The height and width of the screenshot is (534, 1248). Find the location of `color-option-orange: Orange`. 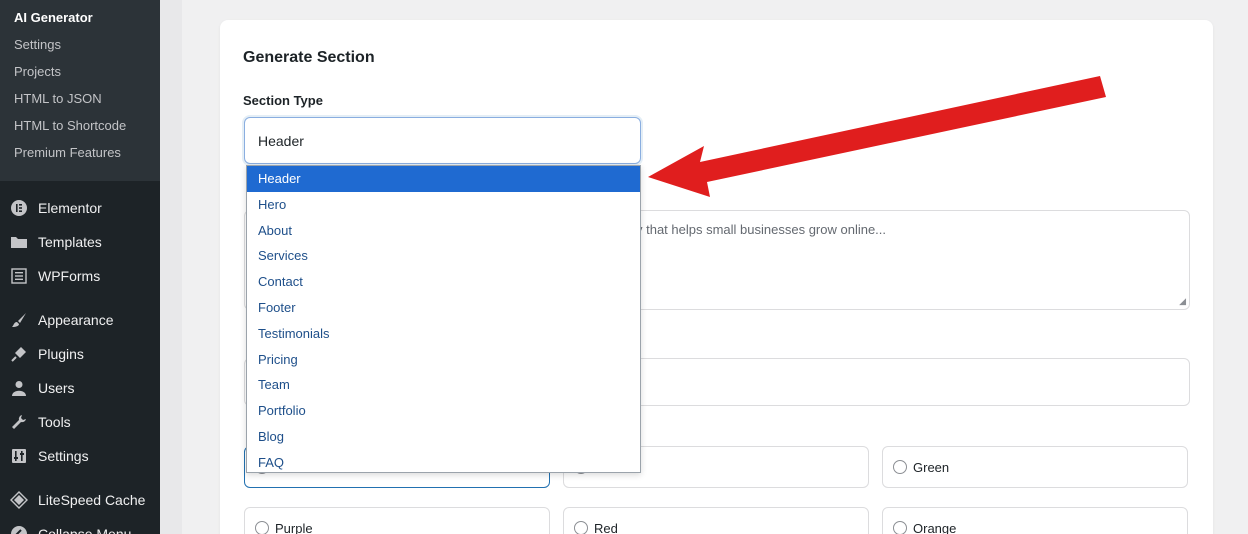

color-option-orange: Orange is located at coordinates (1035, 520).